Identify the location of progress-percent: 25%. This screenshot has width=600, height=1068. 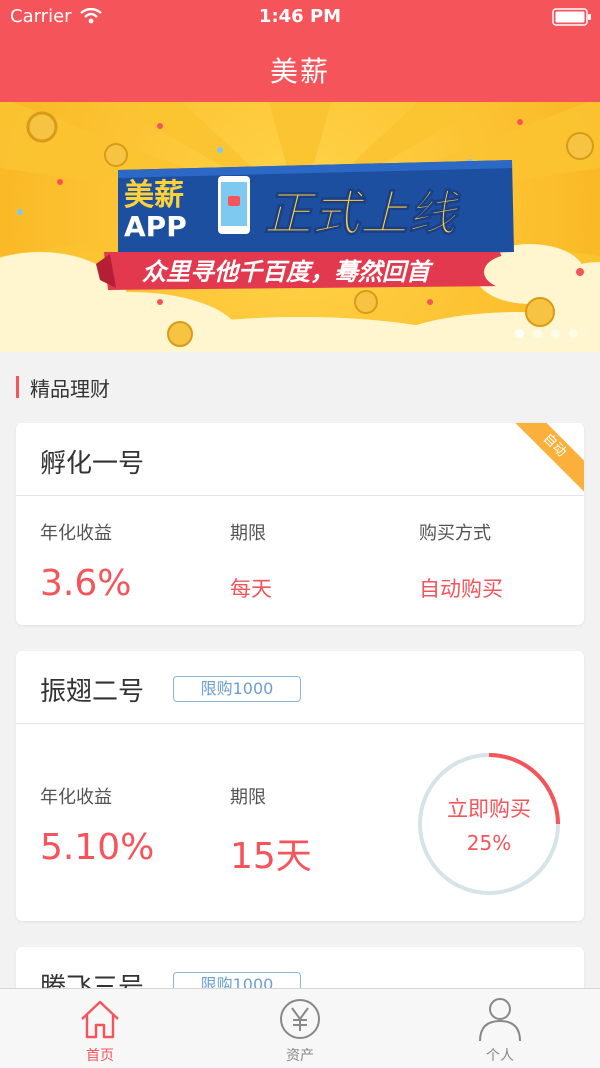
(489, 843).